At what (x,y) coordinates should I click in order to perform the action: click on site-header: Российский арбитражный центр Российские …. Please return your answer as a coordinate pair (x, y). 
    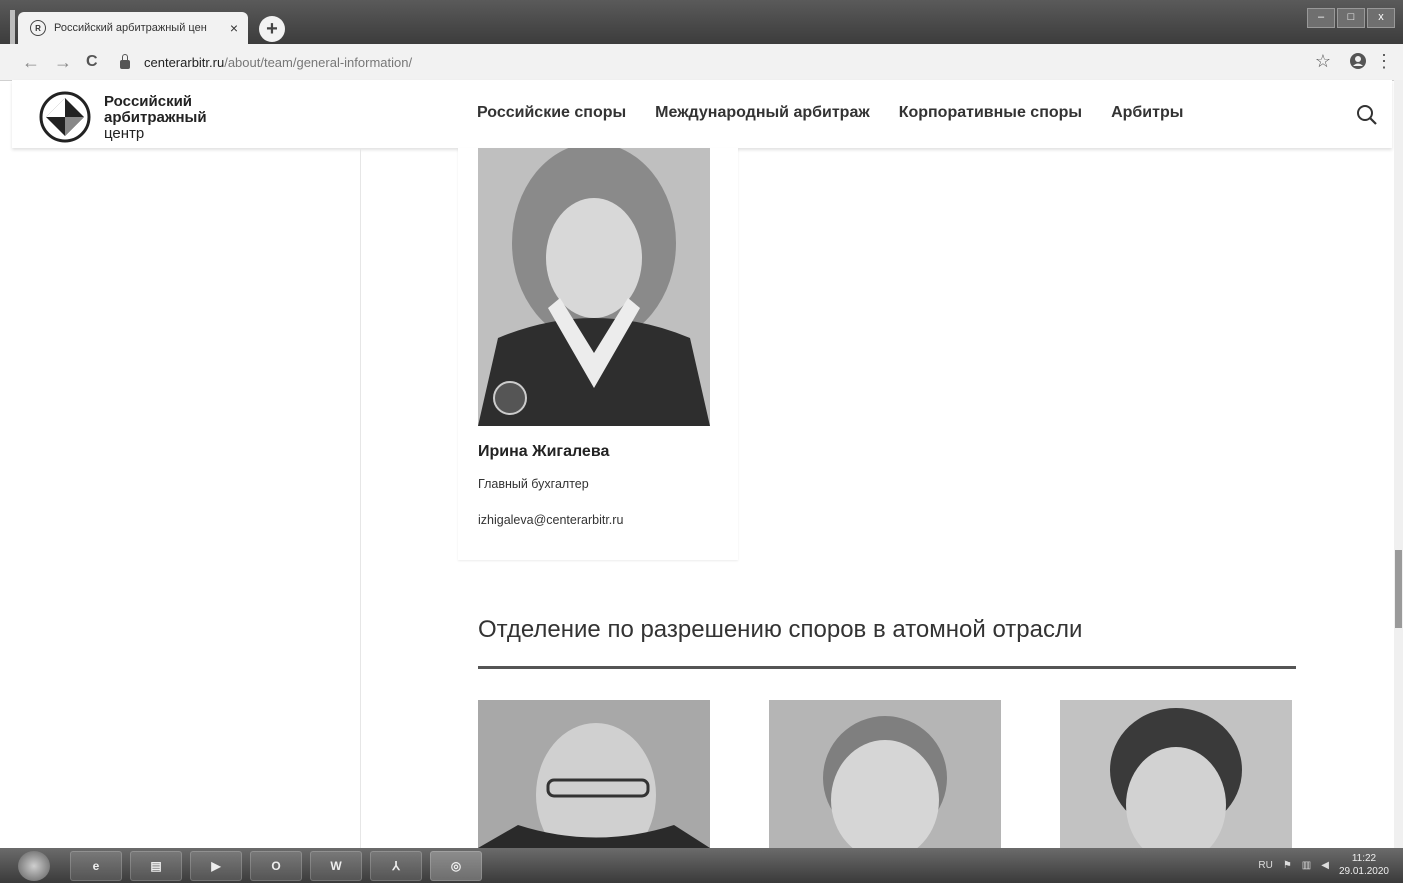
    Looking at the image, I should click on (702, 114).